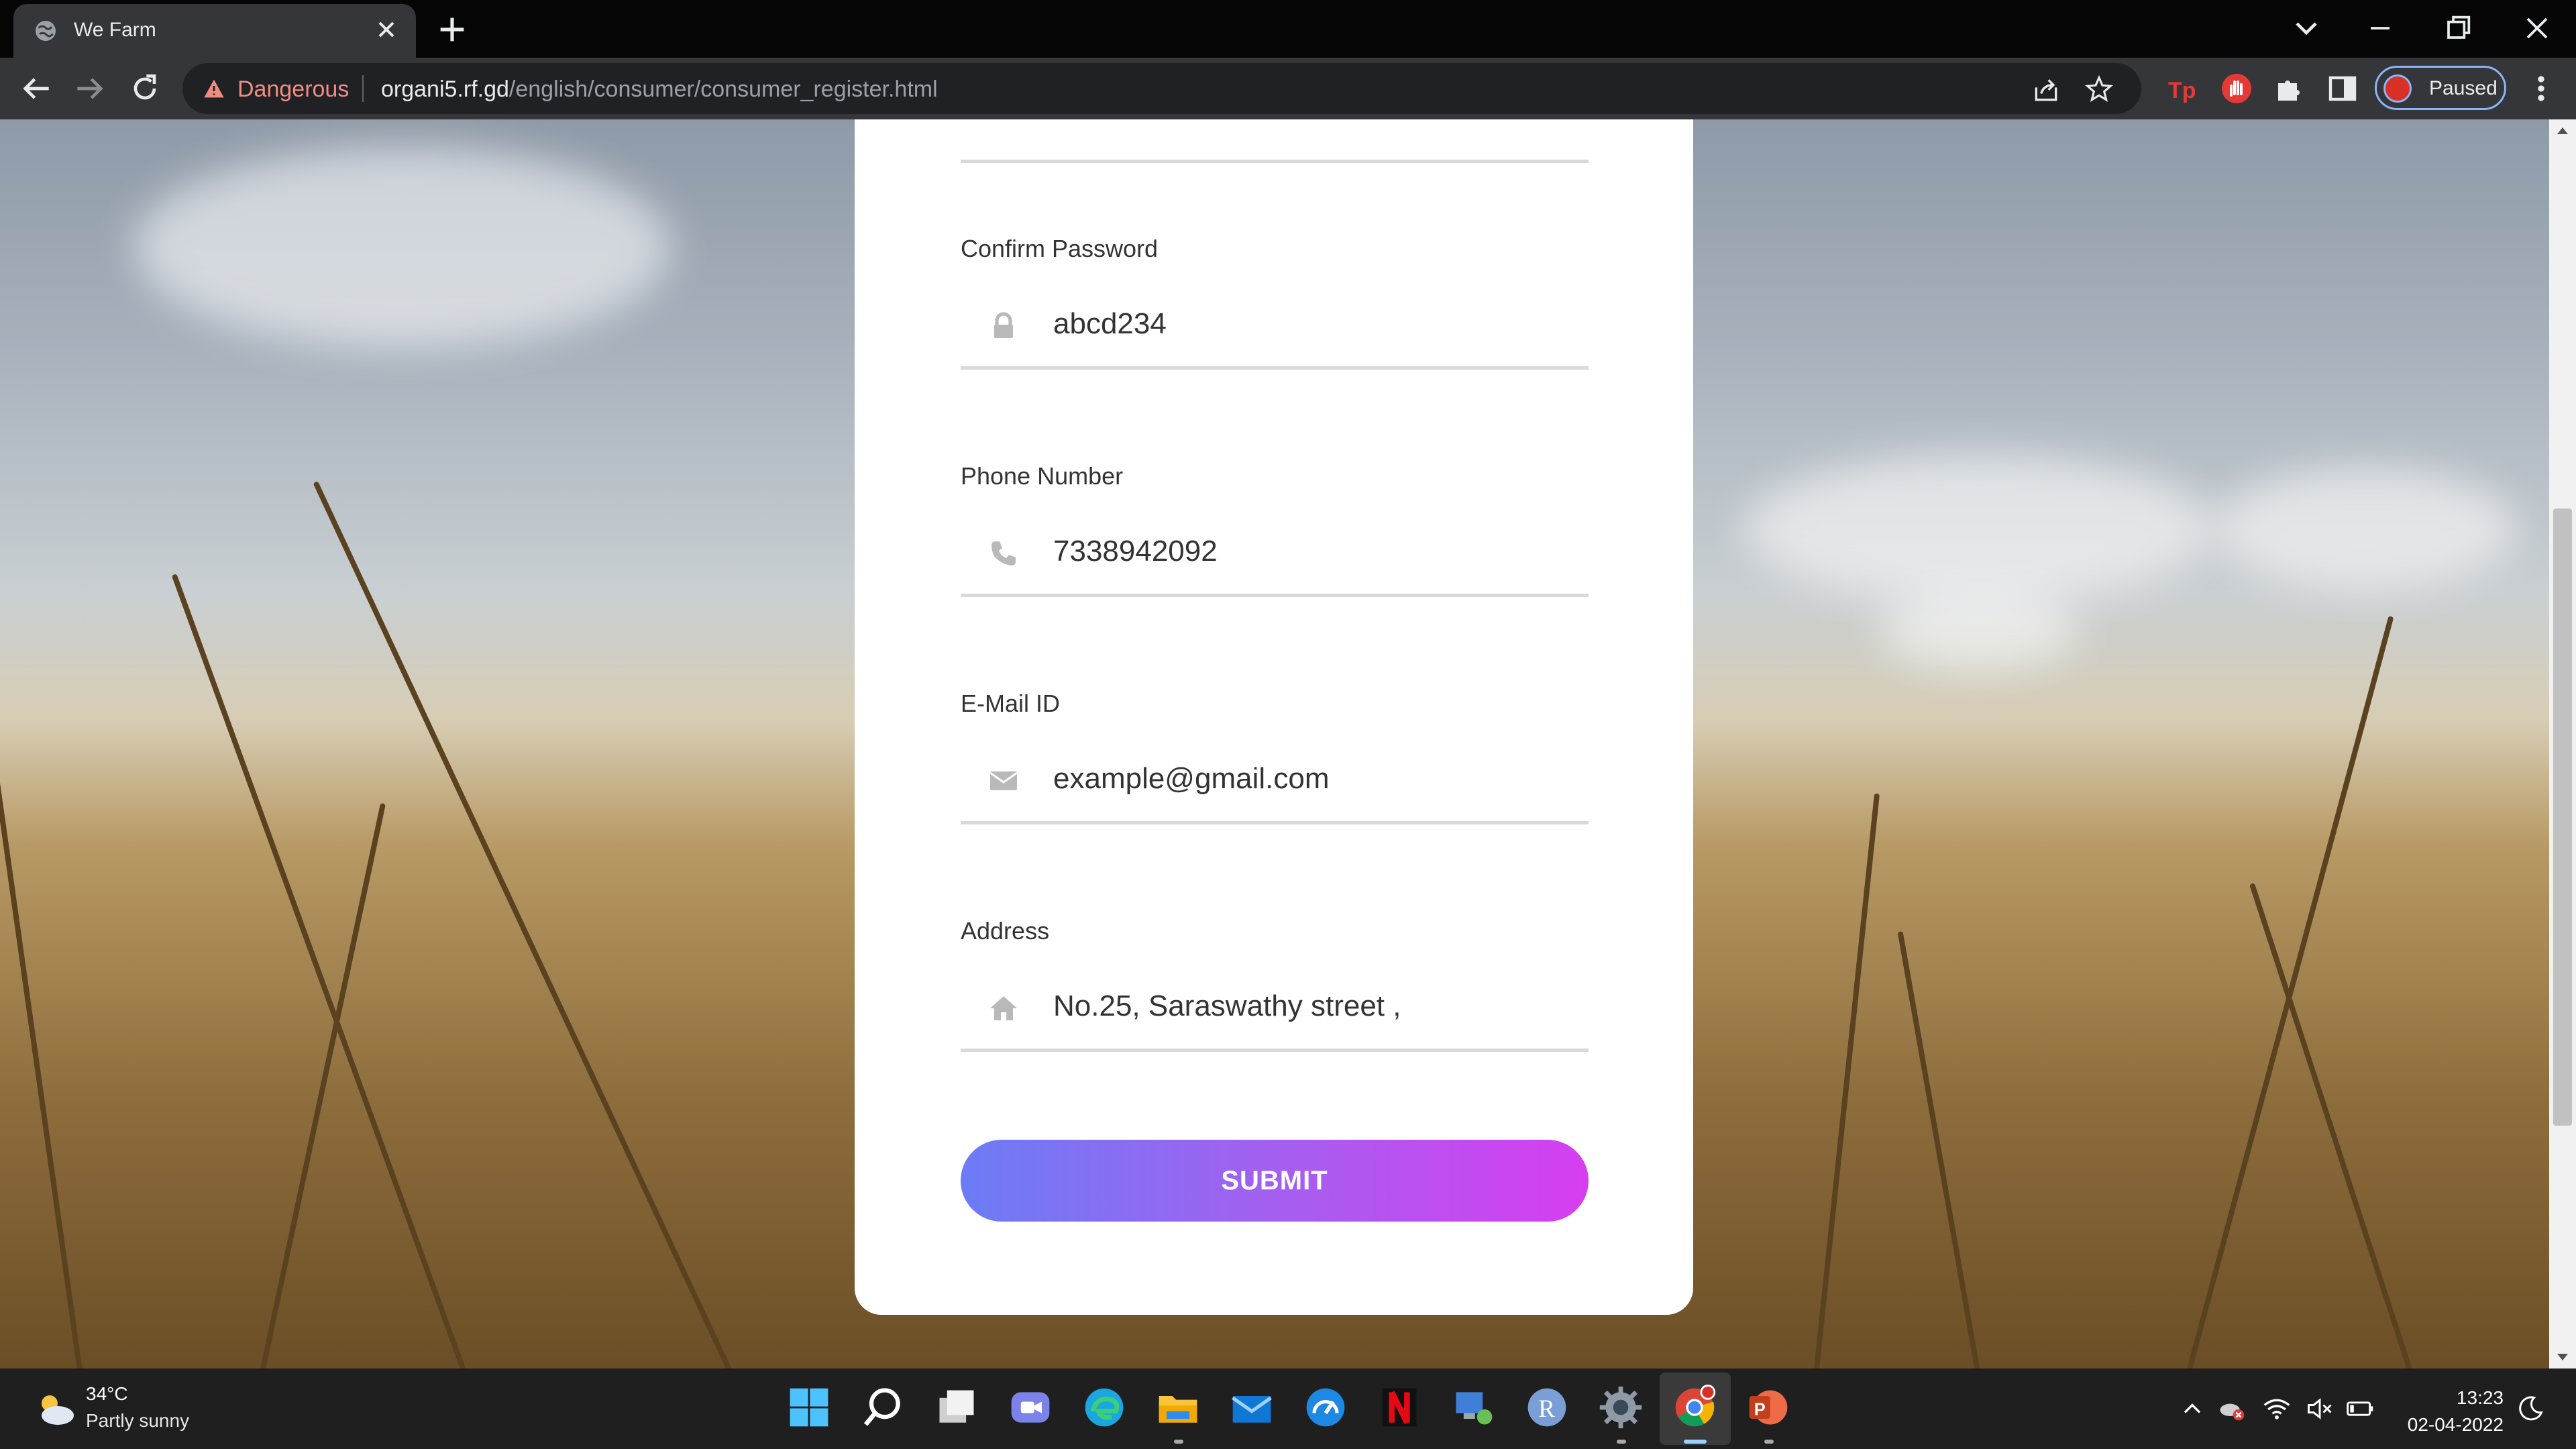 This screenshot has height=1449, width=2576. Describe the element at coordinates (2458, 28) in the screenshot. I see `restore-icon` at that location.